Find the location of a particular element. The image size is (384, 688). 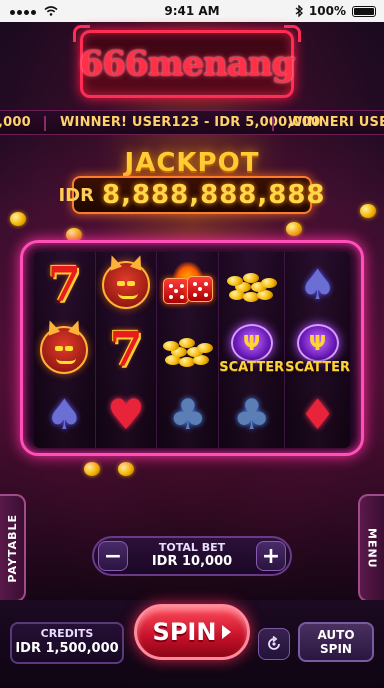

reel-3: ♣ is located at coordinates (188, 350).